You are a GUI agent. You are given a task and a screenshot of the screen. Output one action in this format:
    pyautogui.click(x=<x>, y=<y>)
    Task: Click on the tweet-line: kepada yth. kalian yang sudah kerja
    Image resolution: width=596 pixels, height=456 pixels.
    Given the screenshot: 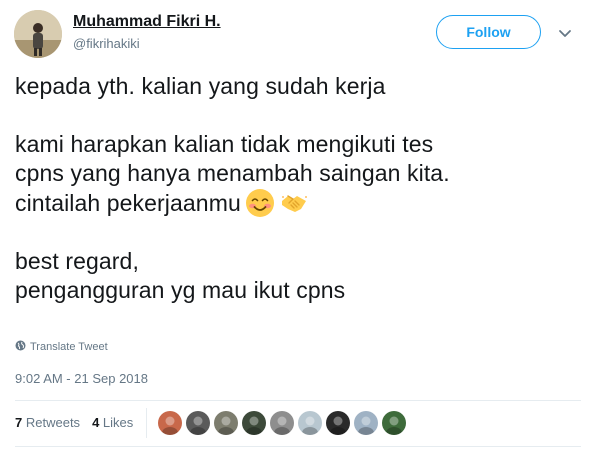 What is the action you would take?
    pyautogui.click(x=200, y=86)
    